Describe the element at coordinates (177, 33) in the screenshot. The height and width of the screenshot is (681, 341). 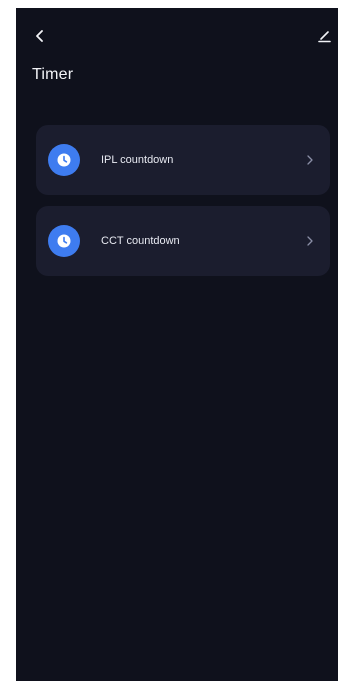
I see `top-bar` at that location.